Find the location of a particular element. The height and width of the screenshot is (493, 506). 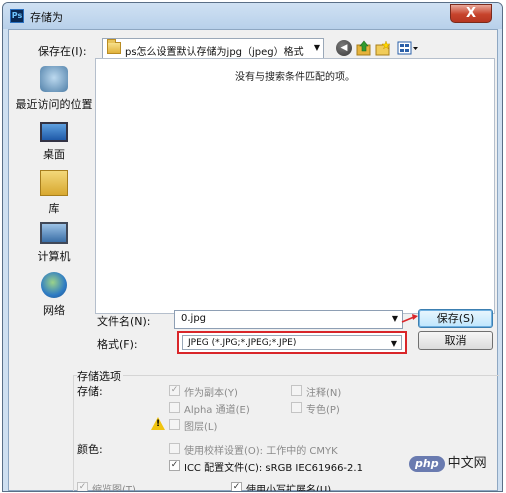

recent-places-icon is located at coordinates (54, 79).